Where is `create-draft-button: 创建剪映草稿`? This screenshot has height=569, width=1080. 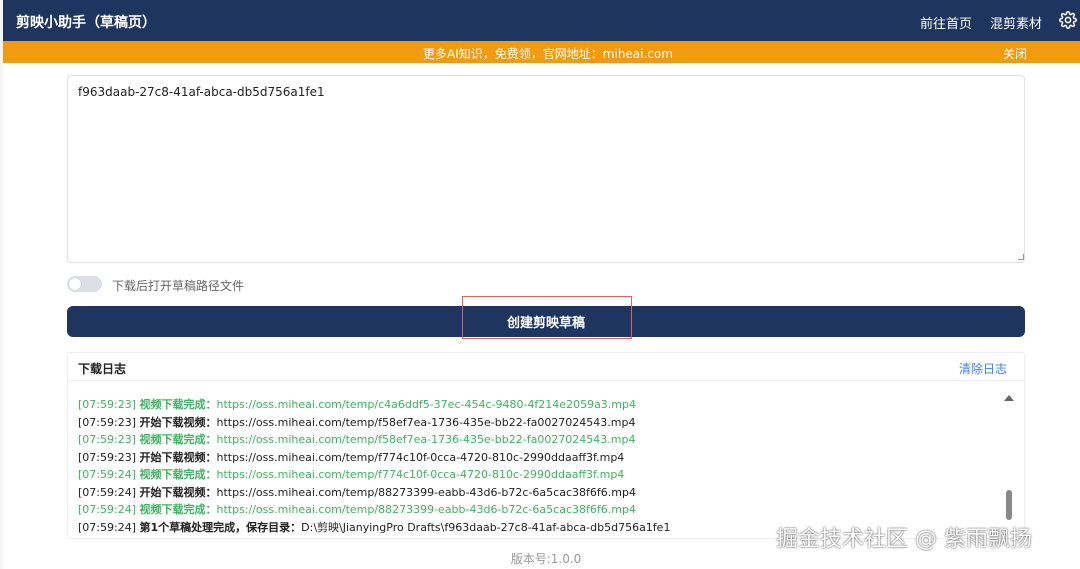
create-draft-button: 创建剪映草稿 is located at coordinates (546, 321).